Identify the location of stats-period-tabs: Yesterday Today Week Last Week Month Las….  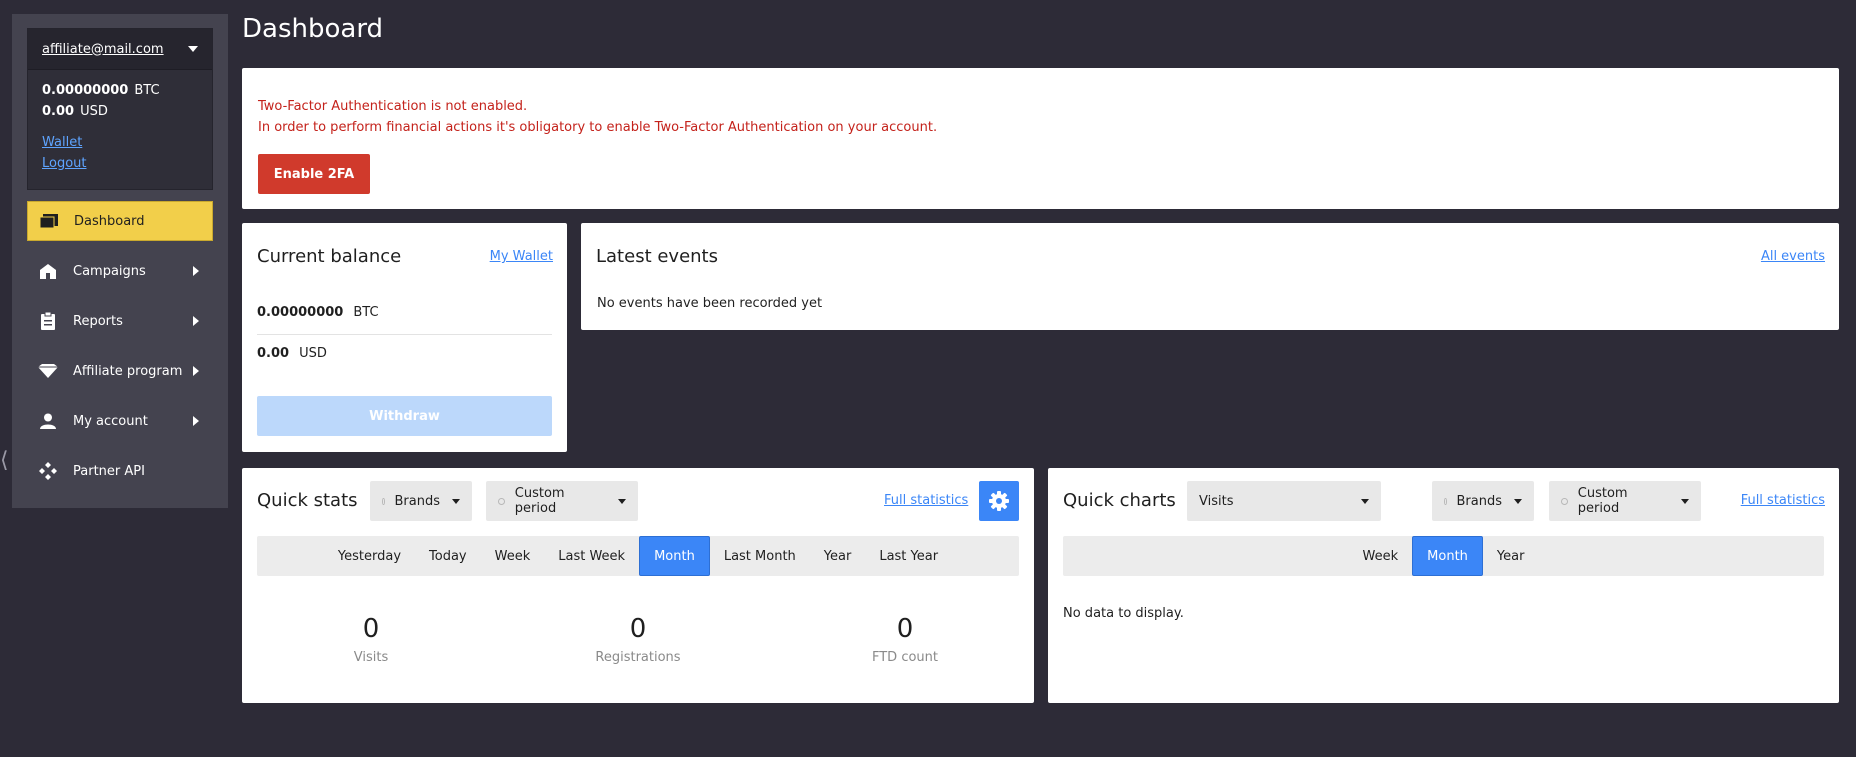
(638, 556).